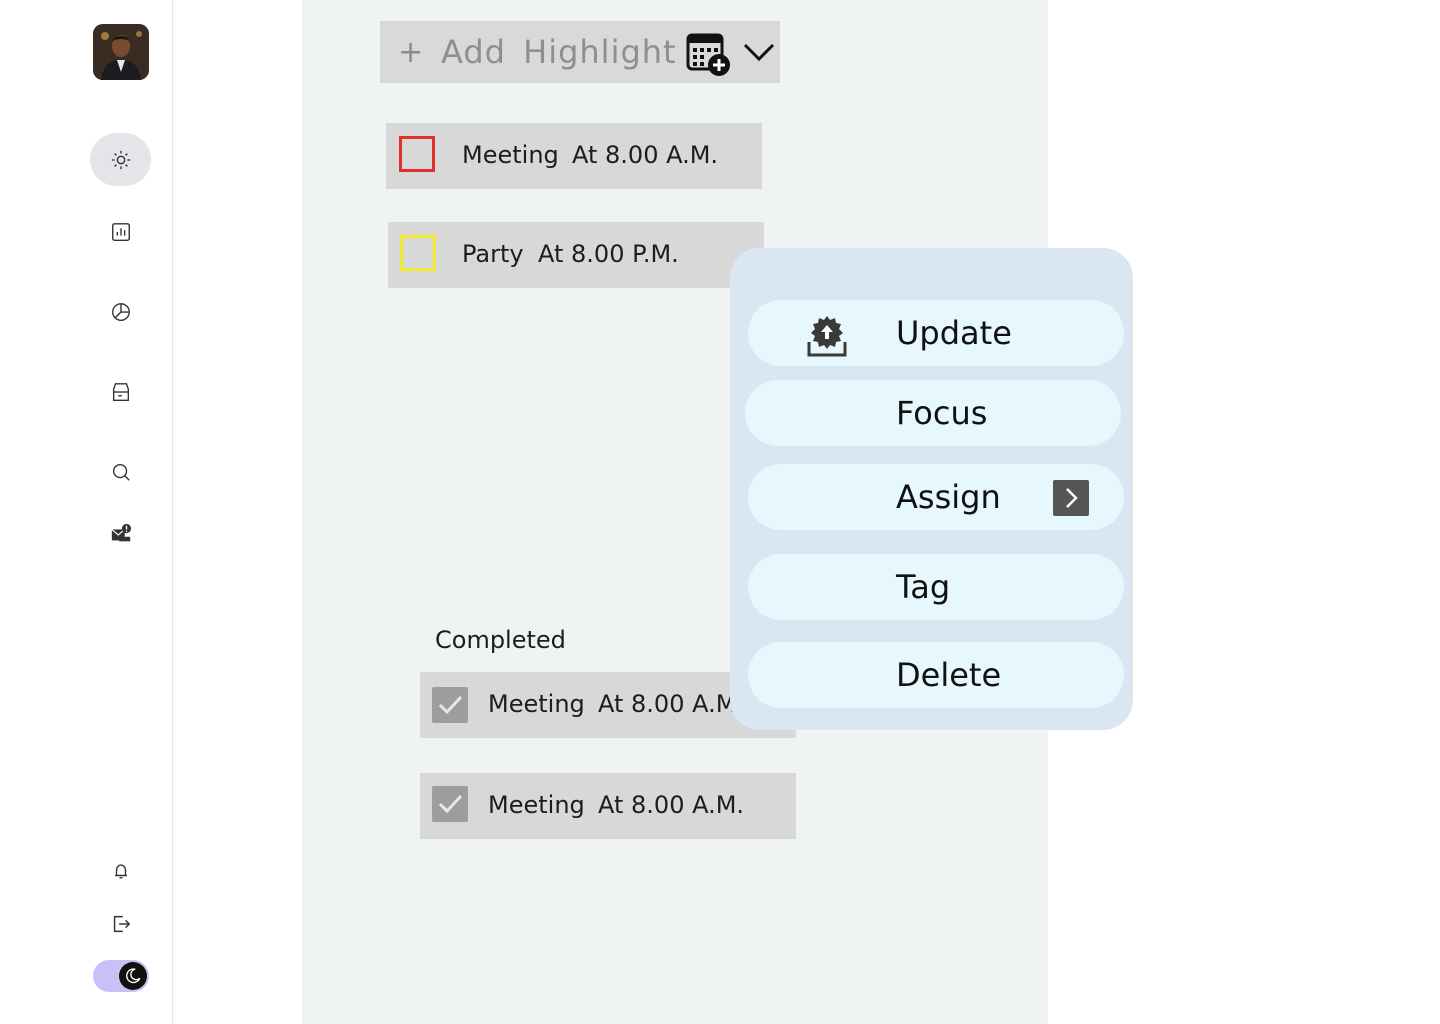 The width and height of the screenshot is (1440, 1024). What do you see at coordinates (709, 55) in the screenshot?
I see `calendar-add-icon` at bounding box center [709, 55].